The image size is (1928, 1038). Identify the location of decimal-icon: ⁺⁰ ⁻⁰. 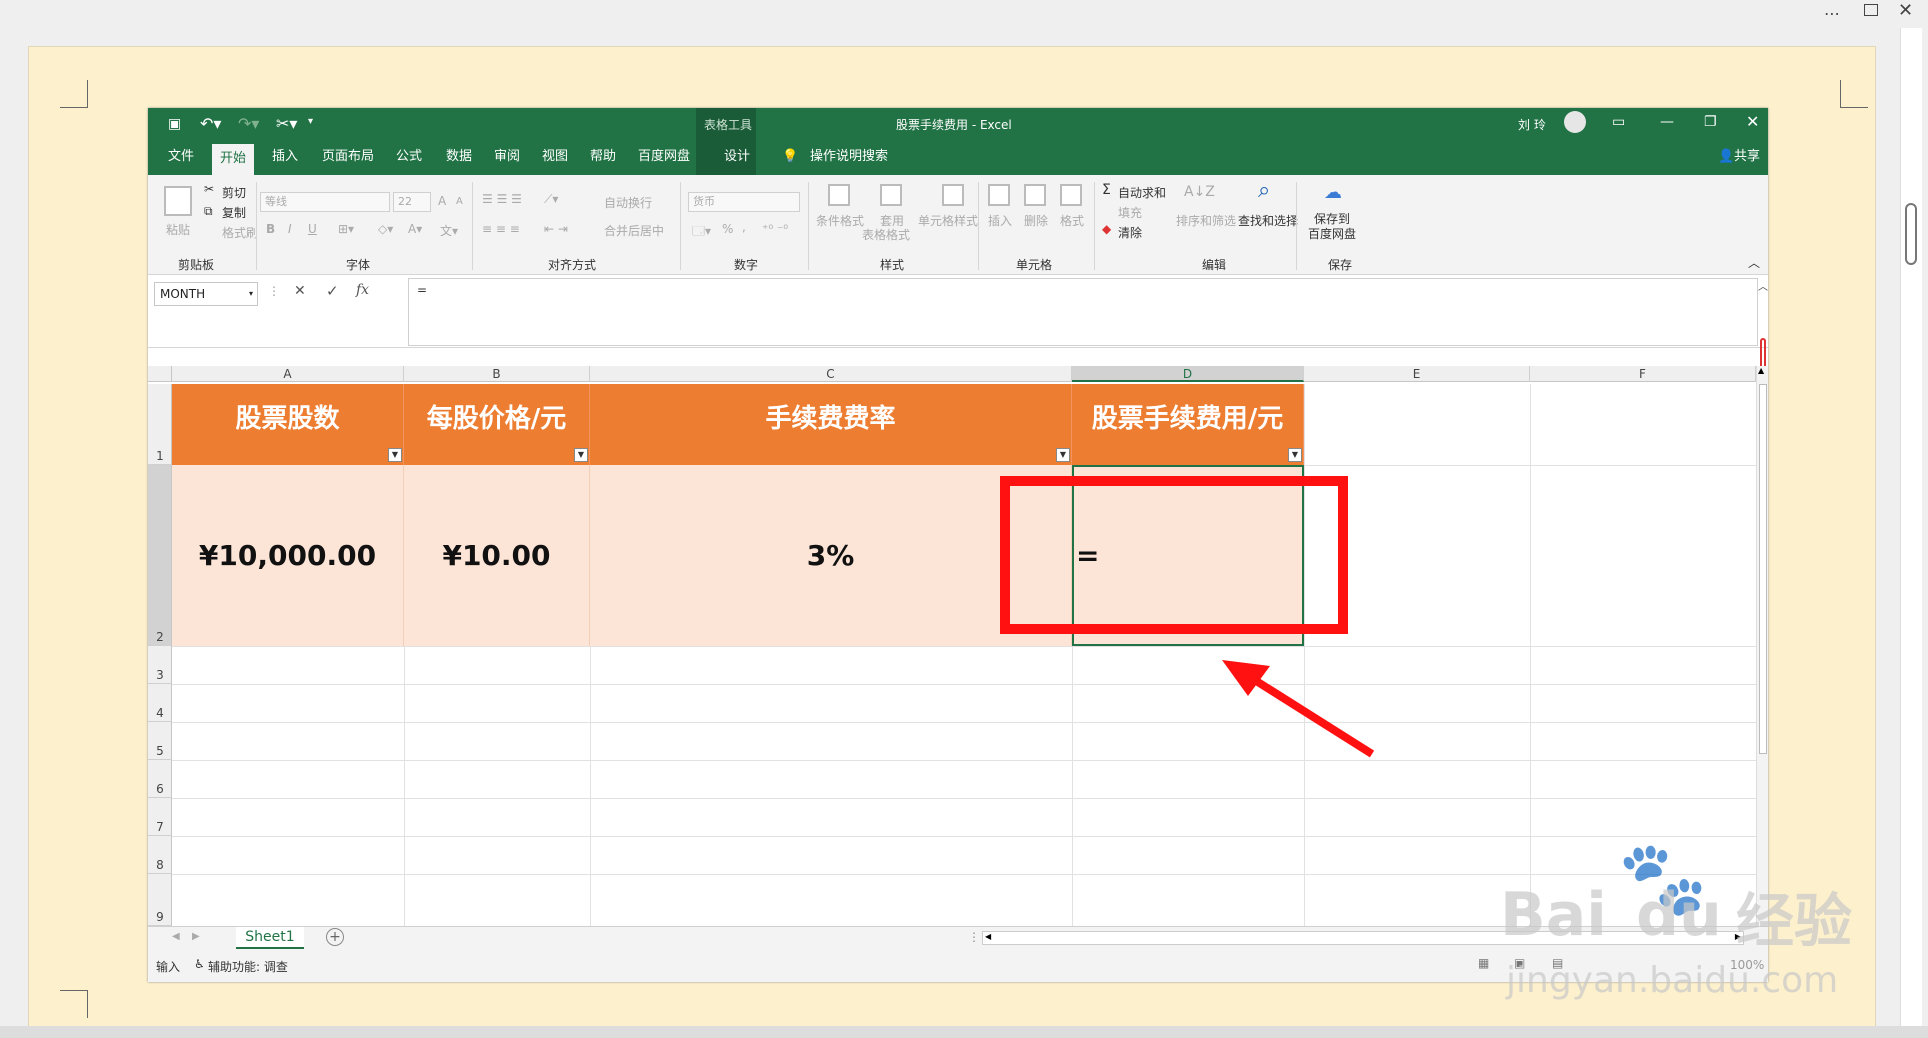
(775, 229).